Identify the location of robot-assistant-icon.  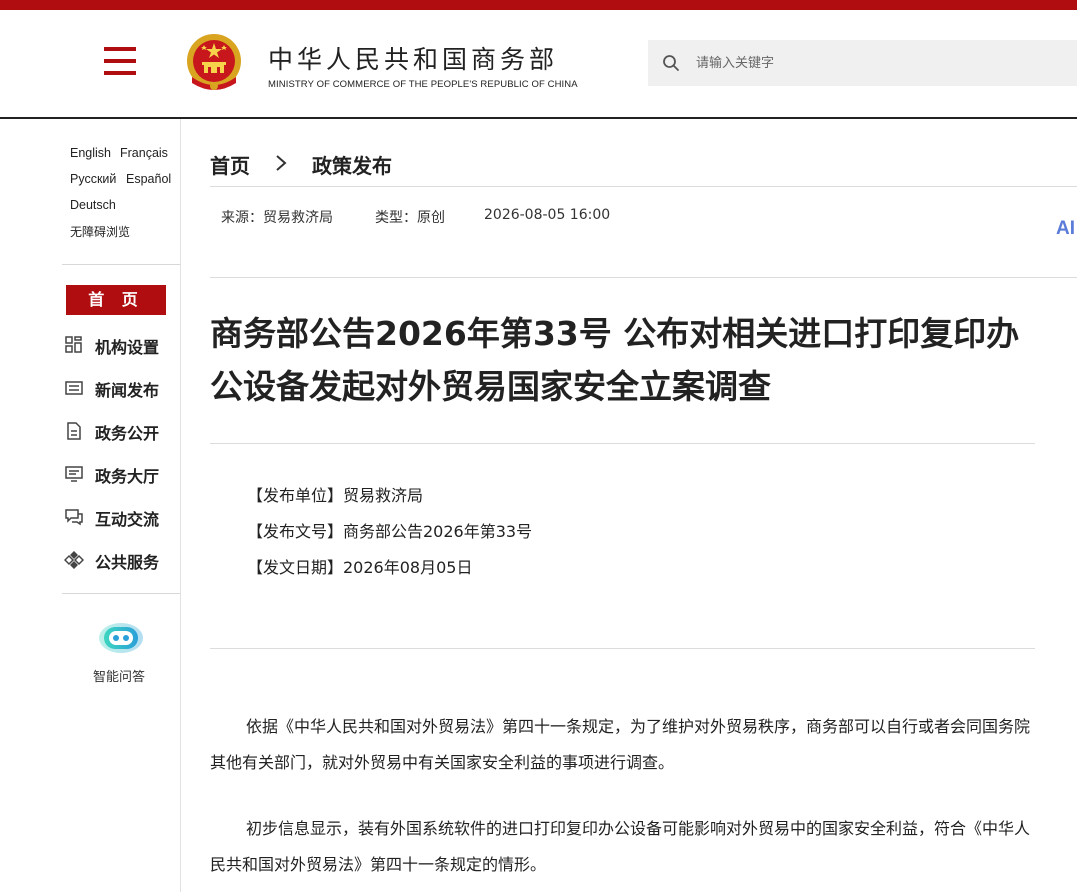
(121, 638).